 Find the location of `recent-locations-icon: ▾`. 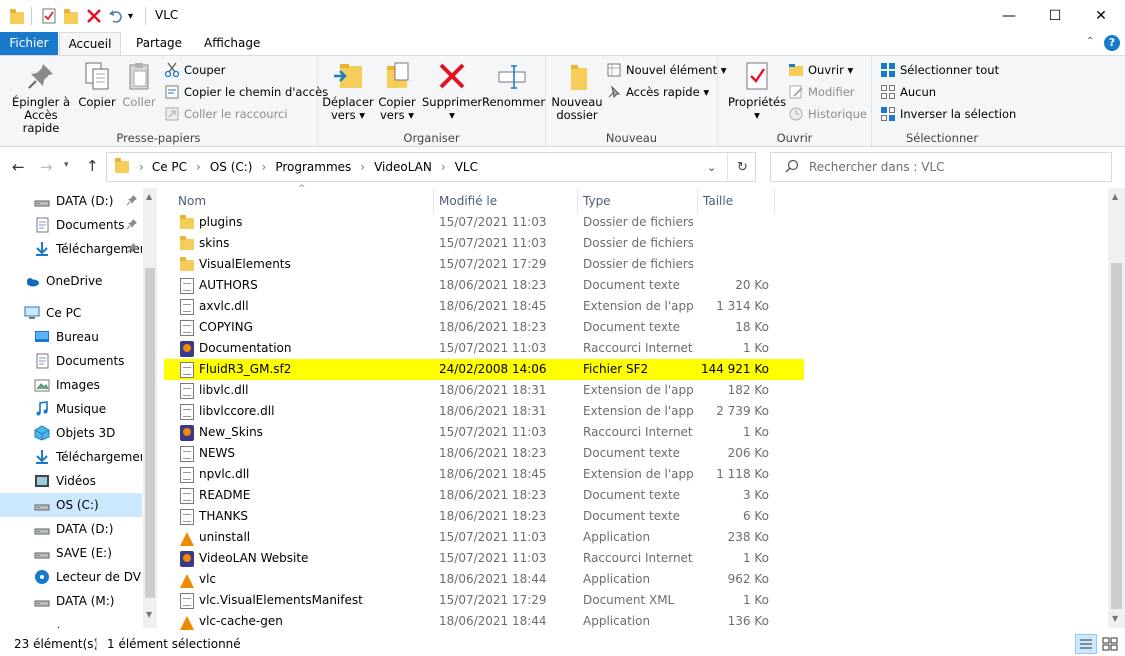

recent-locations-icon: ▾ is located at coordinates (66, 165).